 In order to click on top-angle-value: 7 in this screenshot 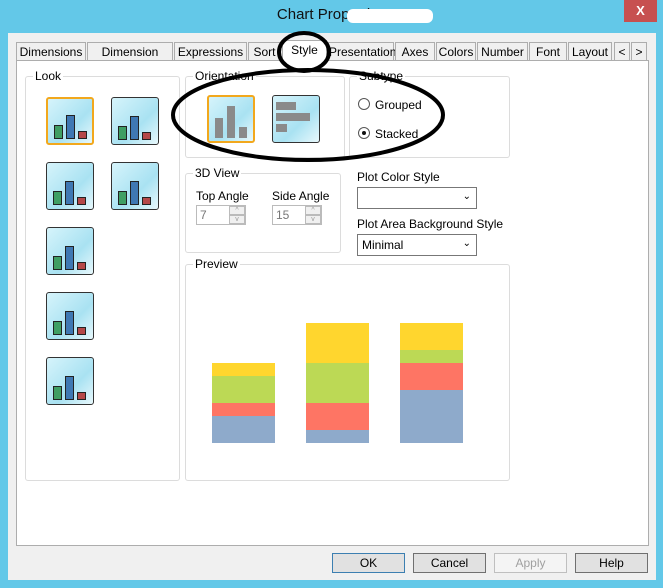, I will do `click(203, 215)`.